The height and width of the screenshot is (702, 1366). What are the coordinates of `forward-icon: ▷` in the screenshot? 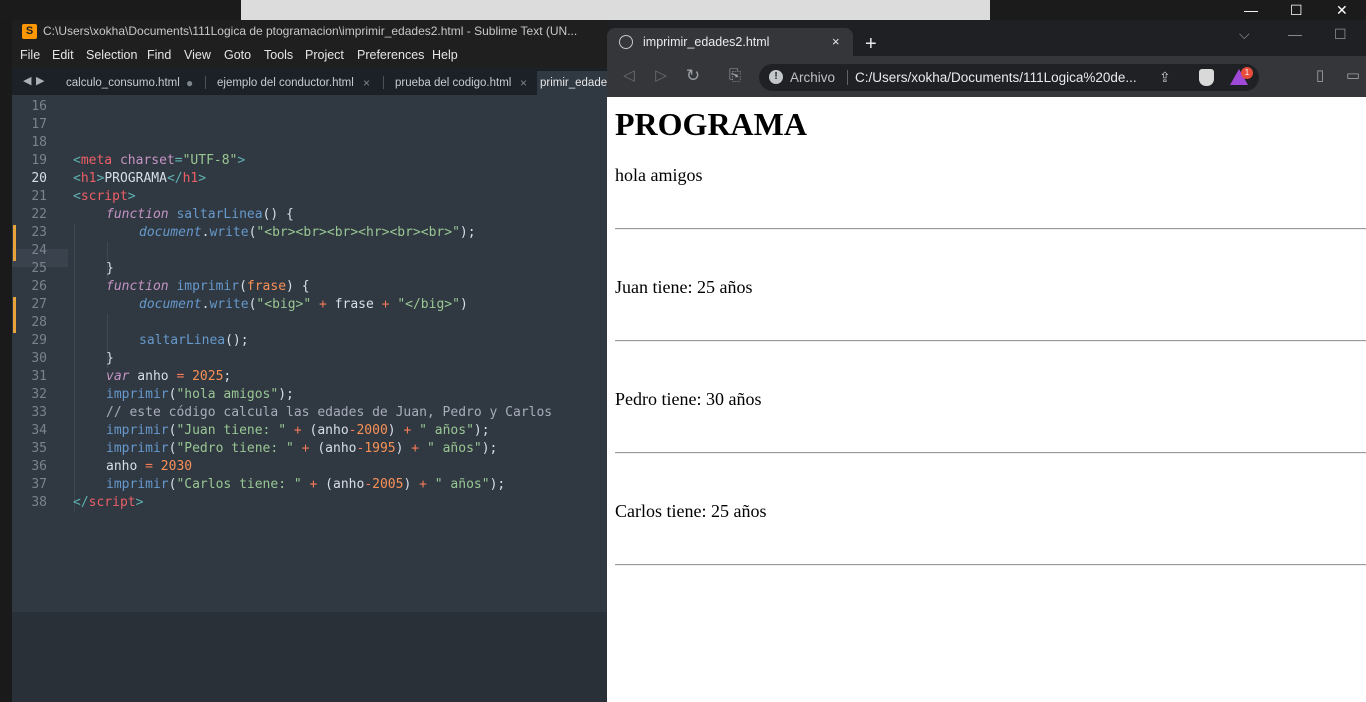 It's located at (661, 76).